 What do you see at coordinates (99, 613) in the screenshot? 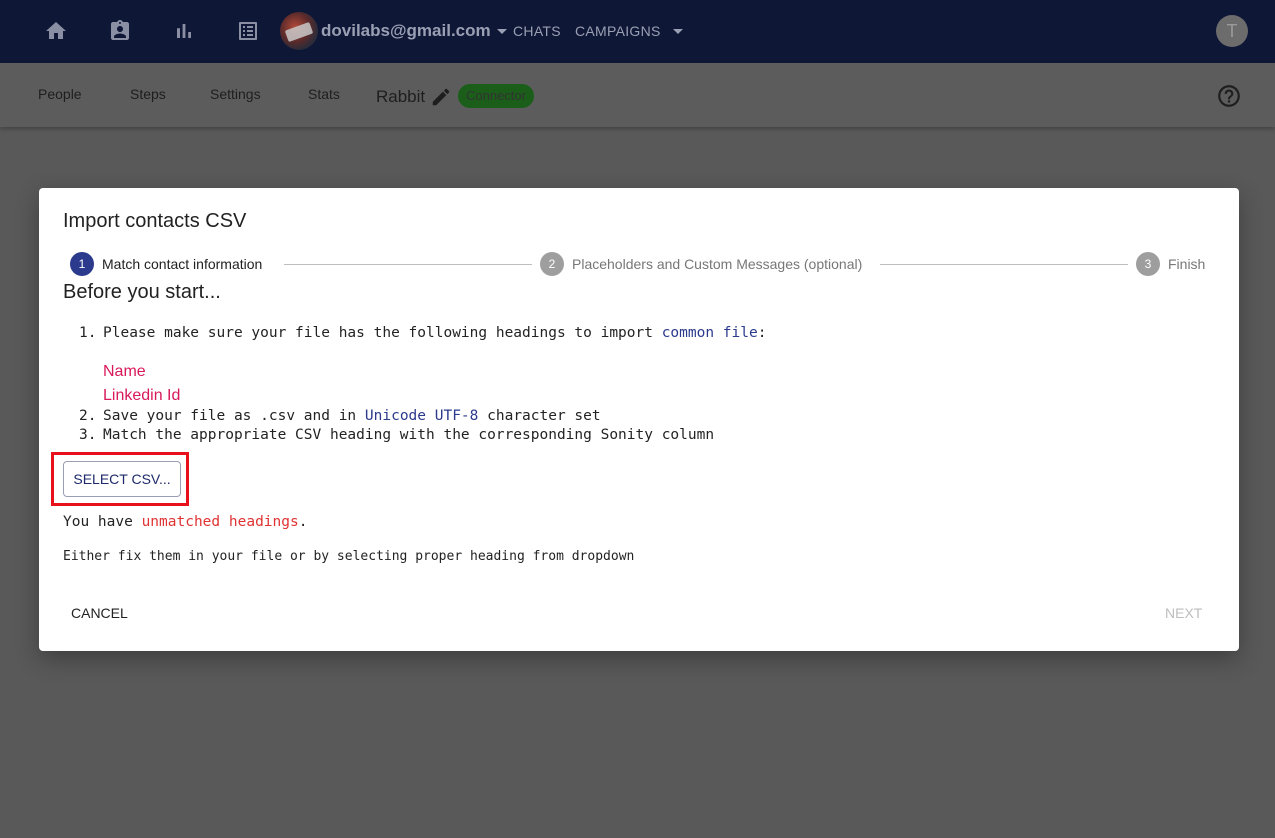
I see `cancel-button: CANCEL` at bounding box center [99, 613].